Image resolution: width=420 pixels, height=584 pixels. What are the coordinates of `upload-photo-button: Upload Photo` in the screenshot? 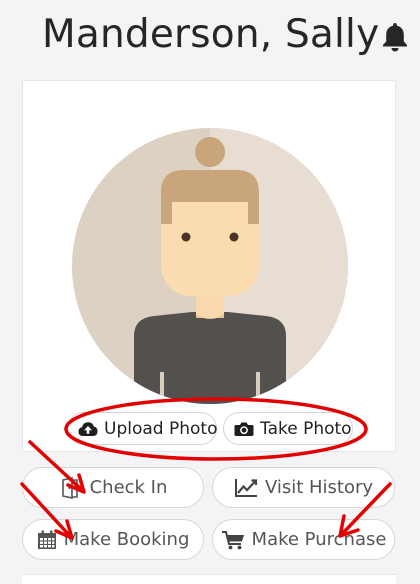 It's located at (142, 428).